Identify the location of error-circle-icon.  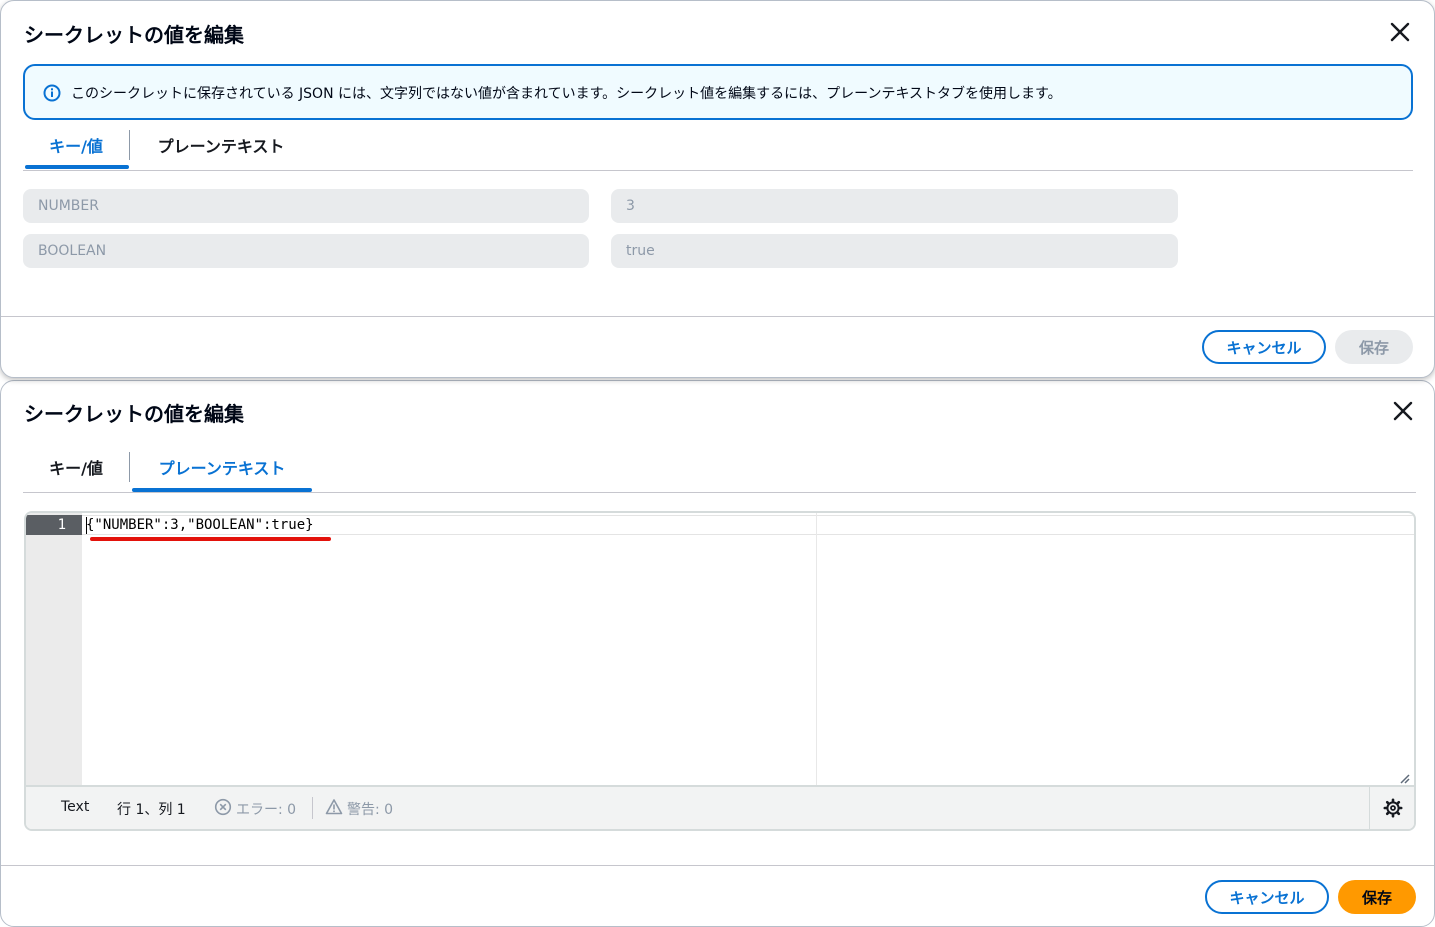
(223, 807).